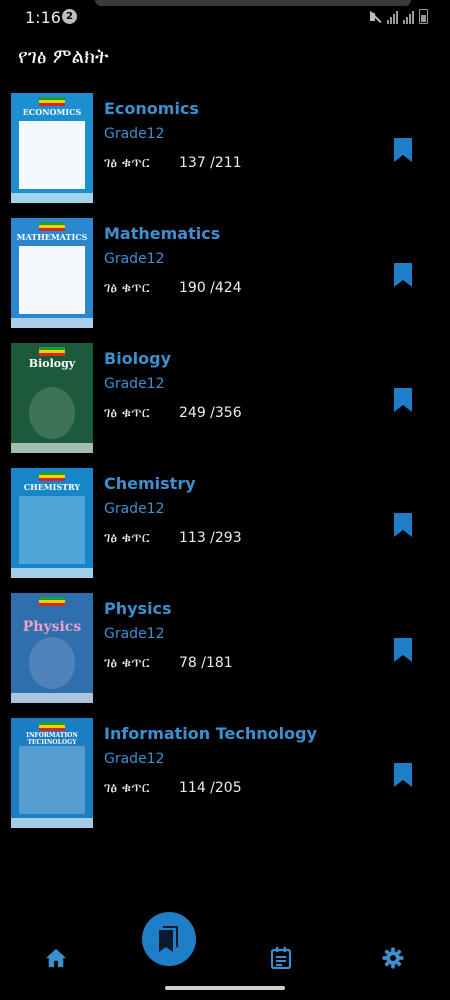 The image size is (450, 1000). Describe the element at coordinates (210, 788) in the screenshot. I see `page-progress: 114 /205` at that location.